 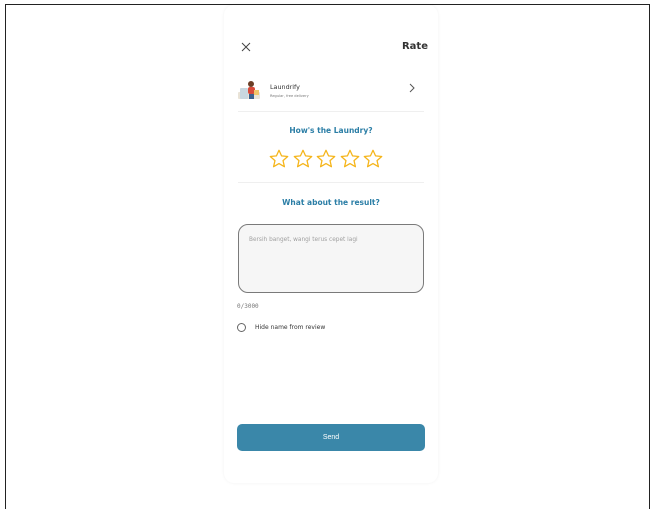 I want to click on page-title: Rate, so click(x=414, y=46).